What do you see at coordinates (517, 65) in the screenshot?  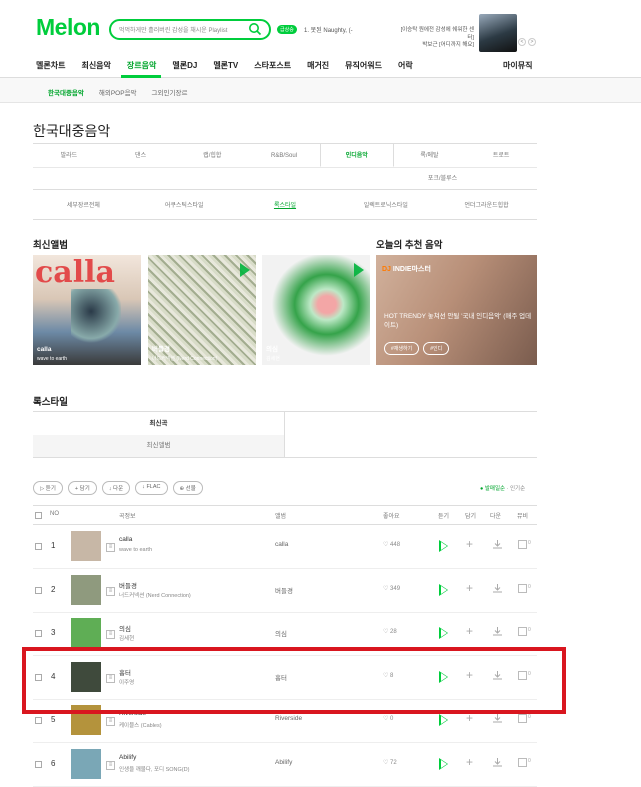 I see `nav-my-music: 마이뮤직` at bounding box center [517, 65].